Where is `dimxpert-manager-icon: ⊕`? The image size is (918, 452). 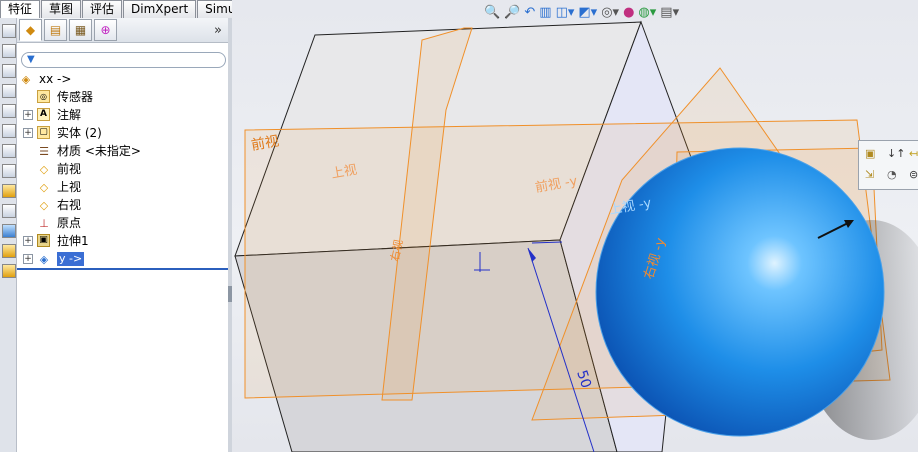
dimxpert-manager-icon: ⊕ is located at coordinates (105, 30).